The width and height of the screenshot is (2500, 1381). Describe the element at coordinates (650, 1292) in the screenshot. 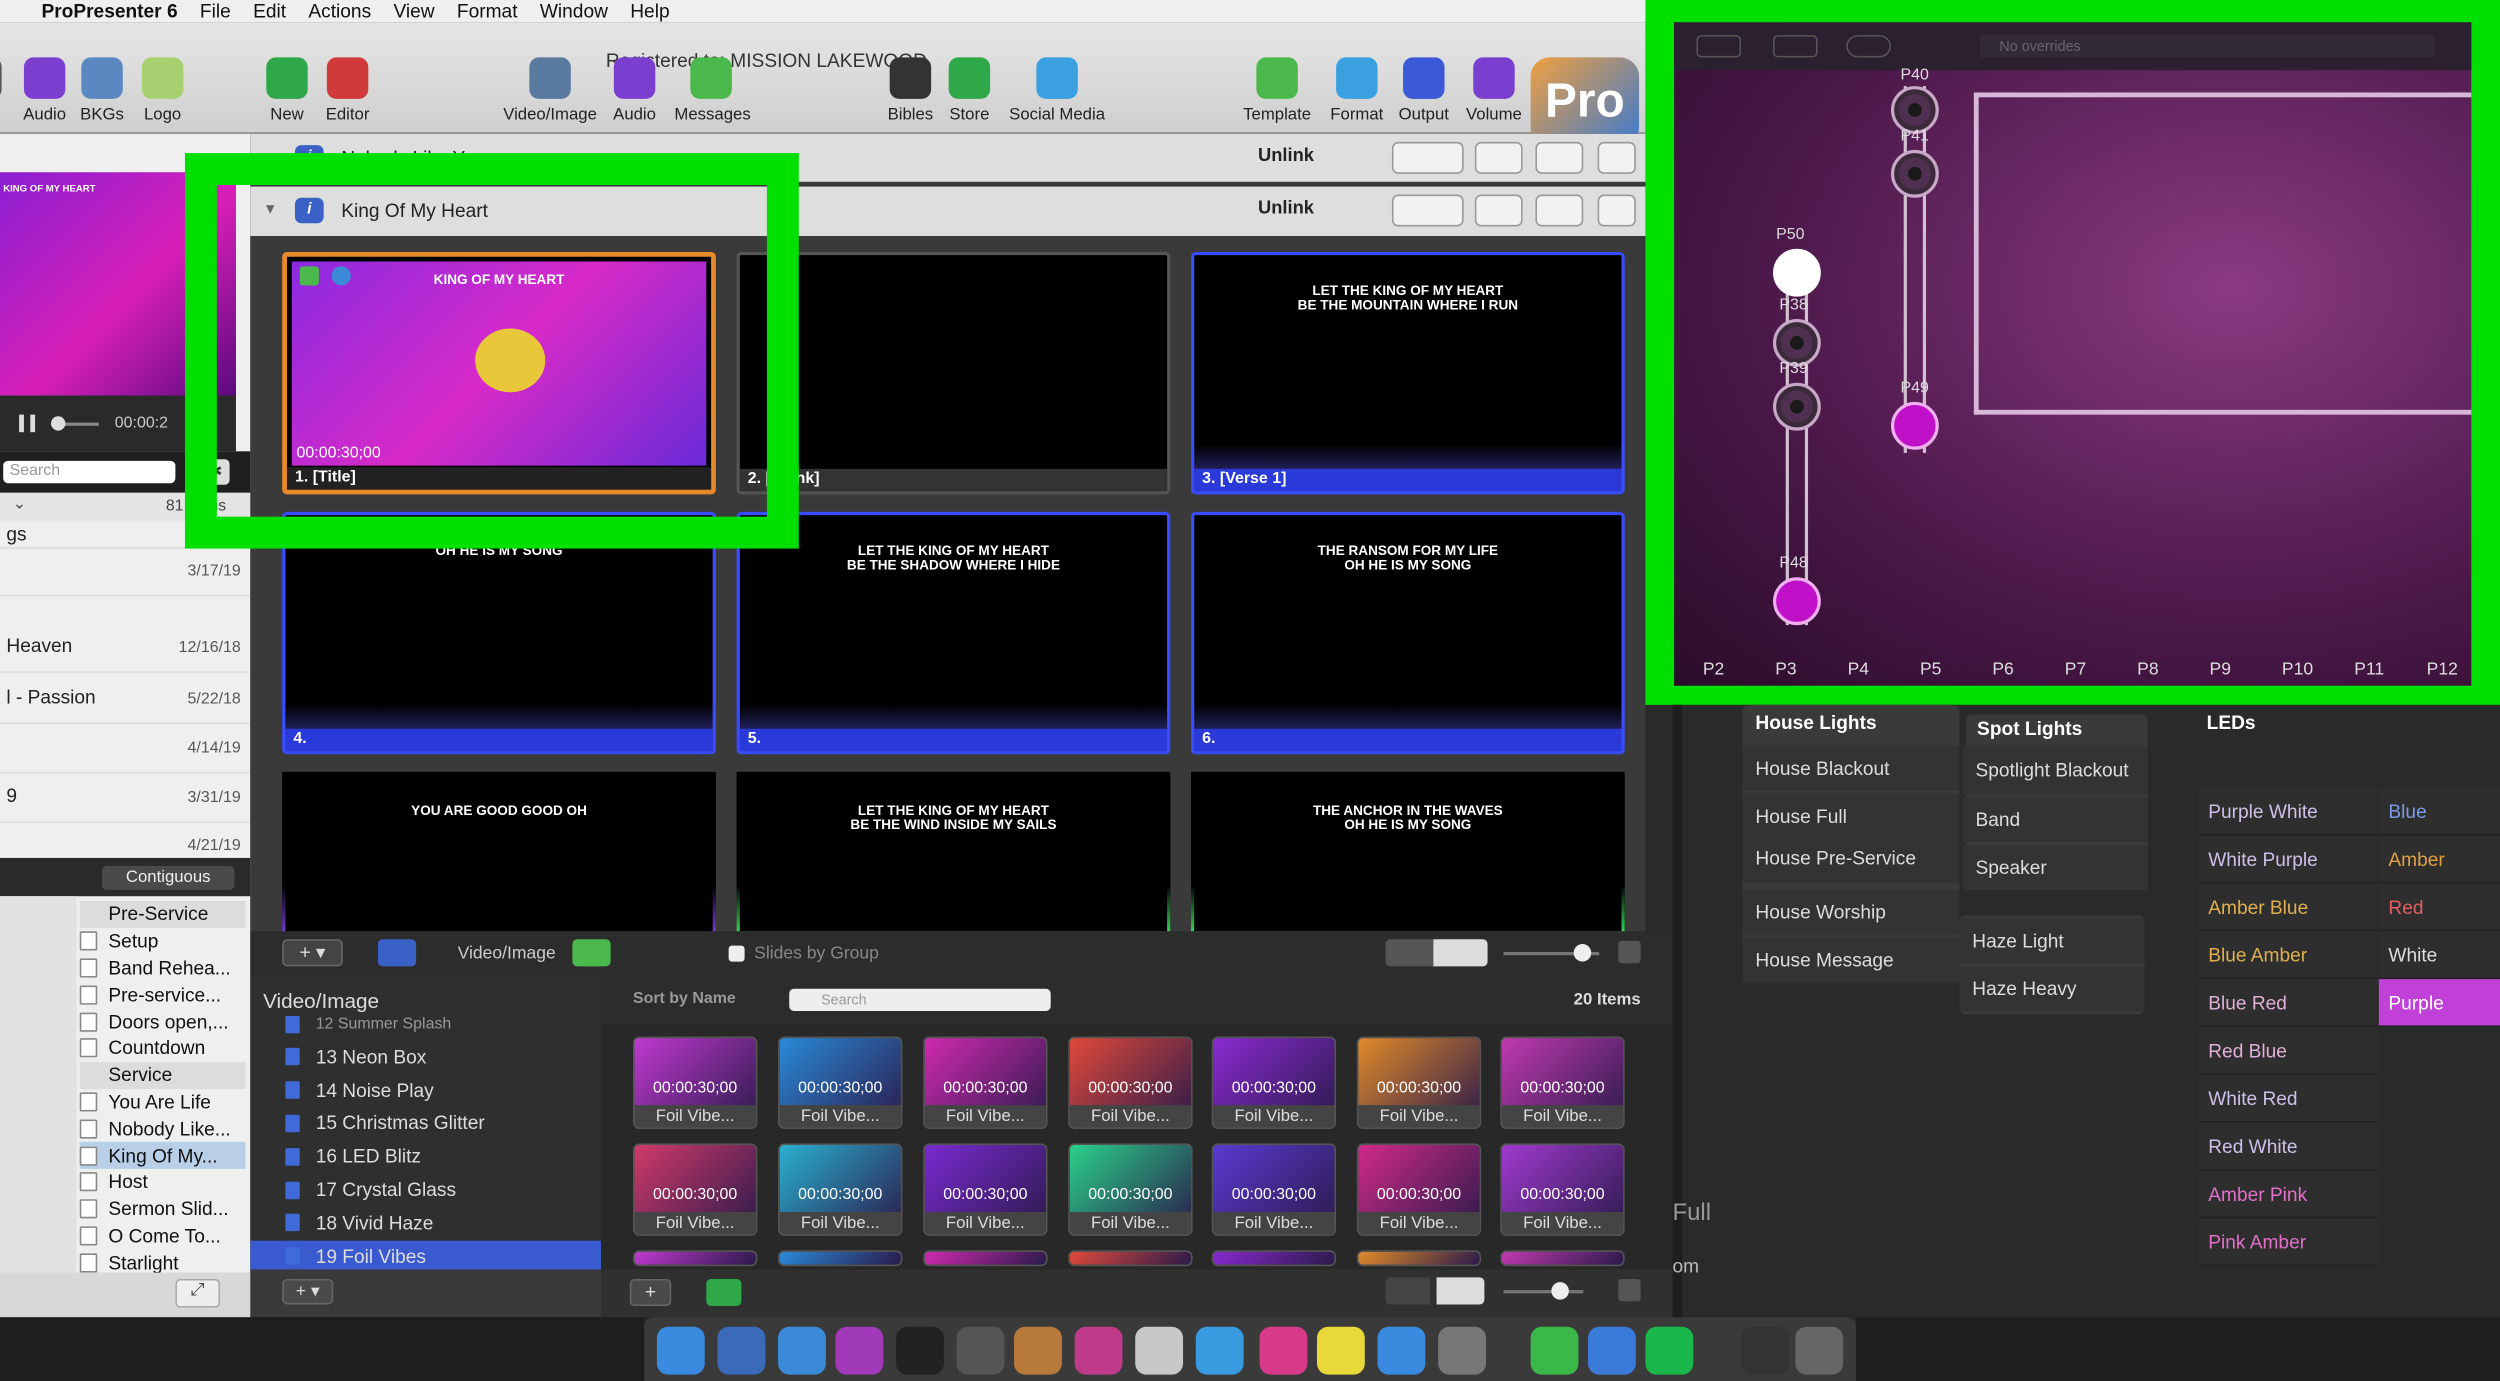

I see `add-media-button: +` at that location.